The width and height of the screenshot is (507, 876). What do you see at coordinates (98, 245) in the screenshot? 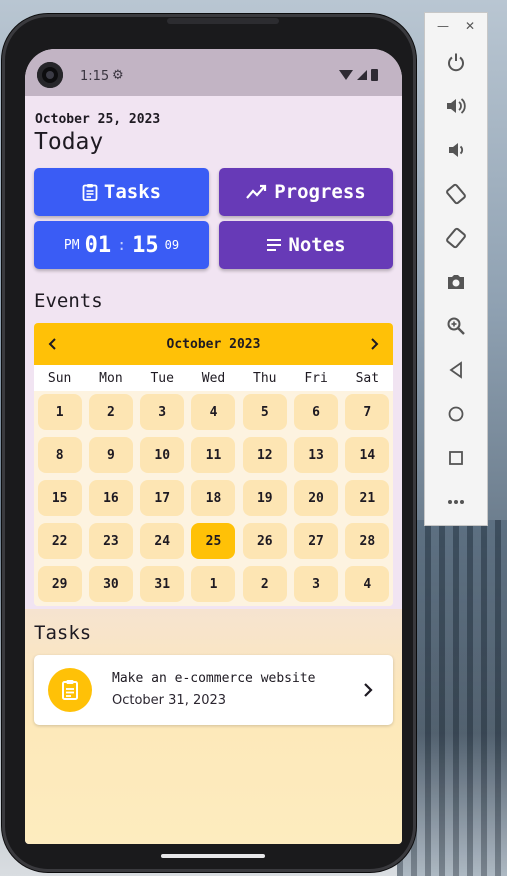
I see `clock-hours: 01` at bounding box center [98, 245].